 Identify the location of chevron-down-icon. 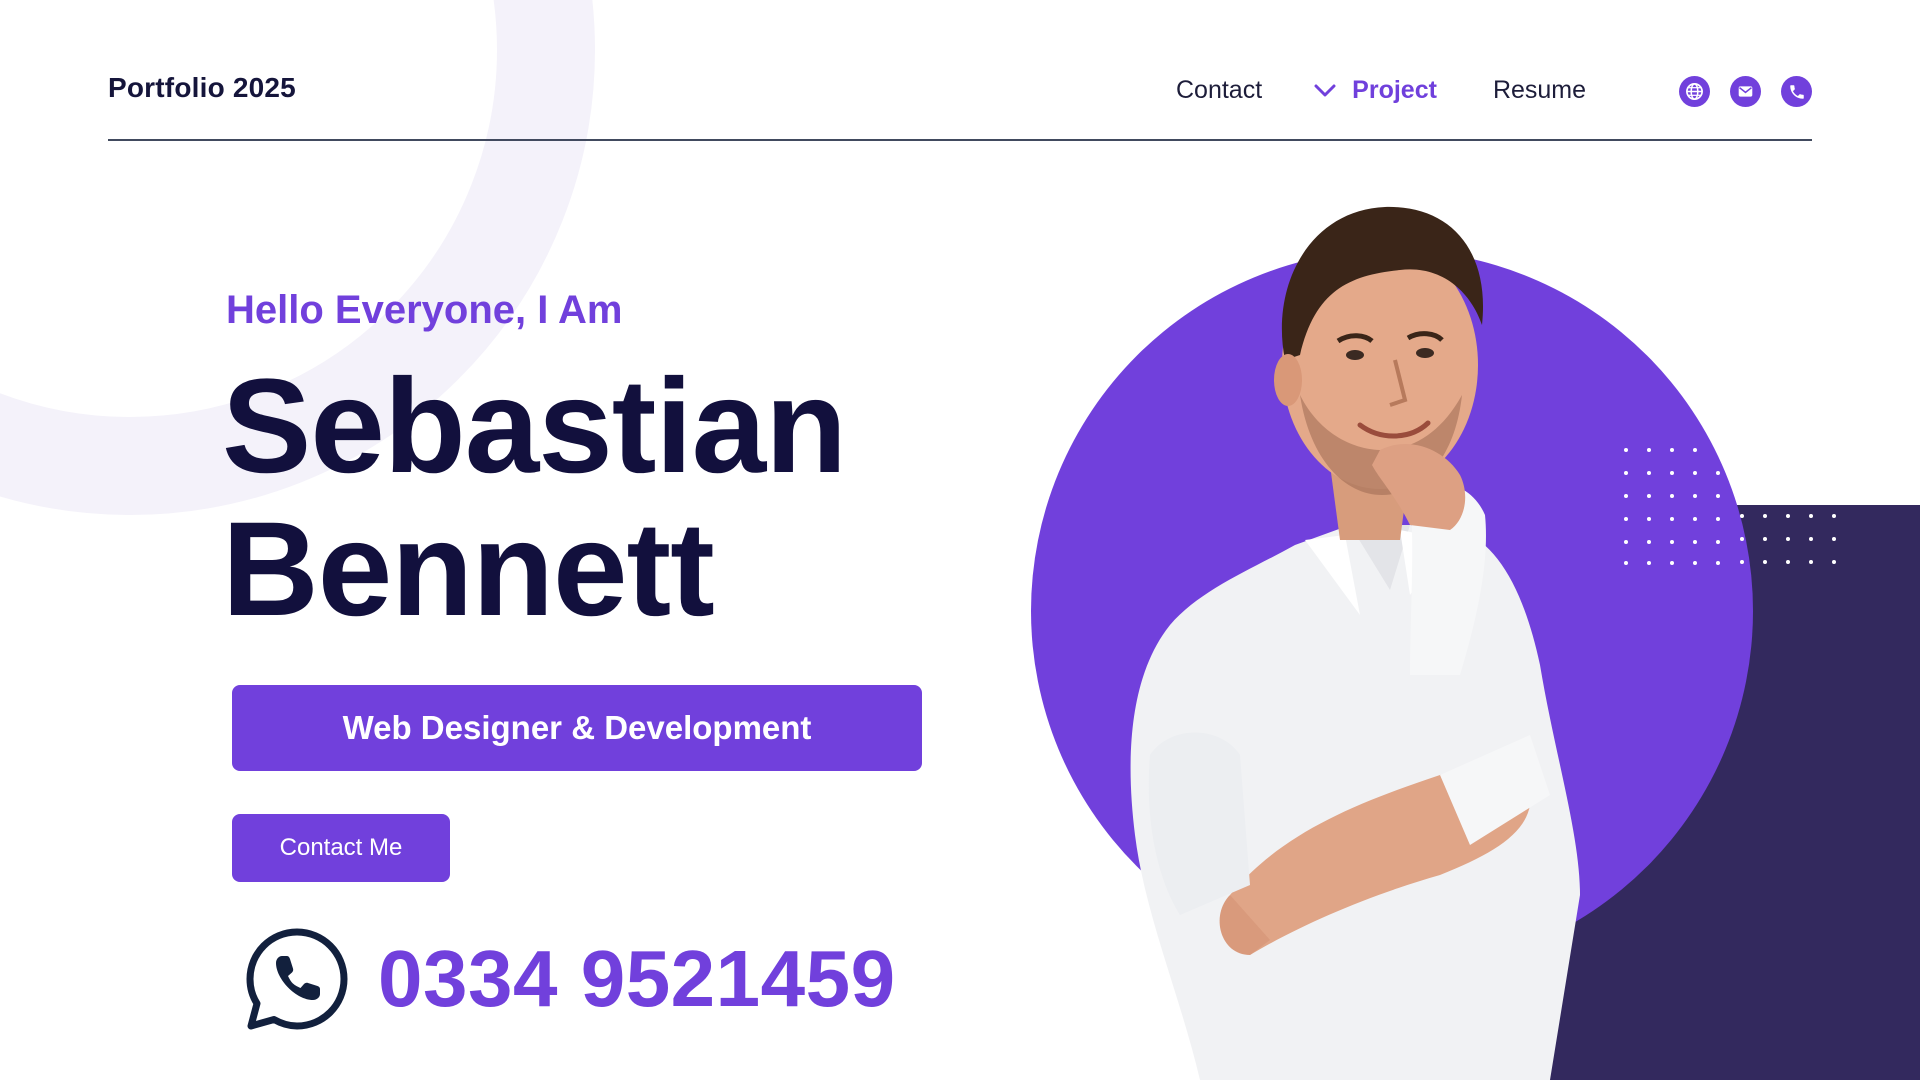
(1325, 90).